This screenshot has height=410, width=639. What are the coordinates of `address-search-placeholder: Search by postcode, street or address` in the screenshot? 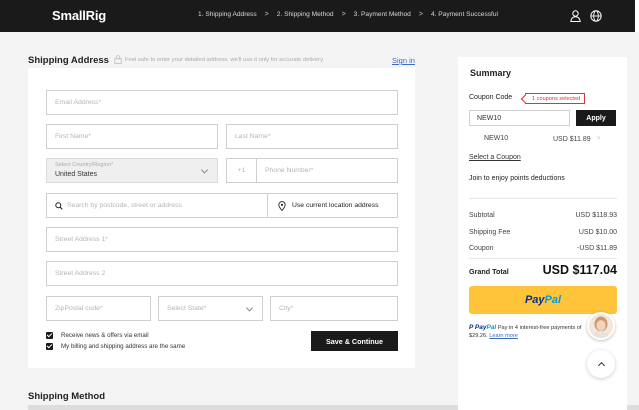 It's located at (124, 205).